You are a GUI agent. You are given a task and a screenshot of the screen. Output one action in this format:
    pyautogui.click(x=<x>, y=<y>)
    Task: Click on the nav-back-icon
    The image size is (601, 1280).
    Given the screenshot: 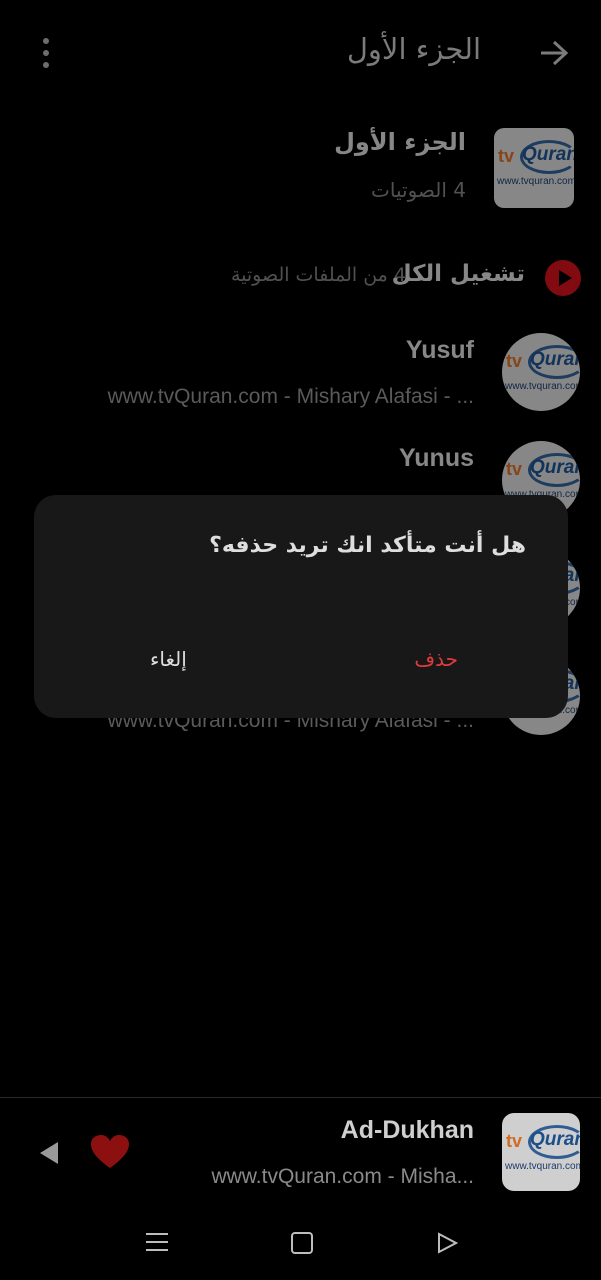 What is the action you would take?
    pyautogui.click(x=447, y=1243)
    